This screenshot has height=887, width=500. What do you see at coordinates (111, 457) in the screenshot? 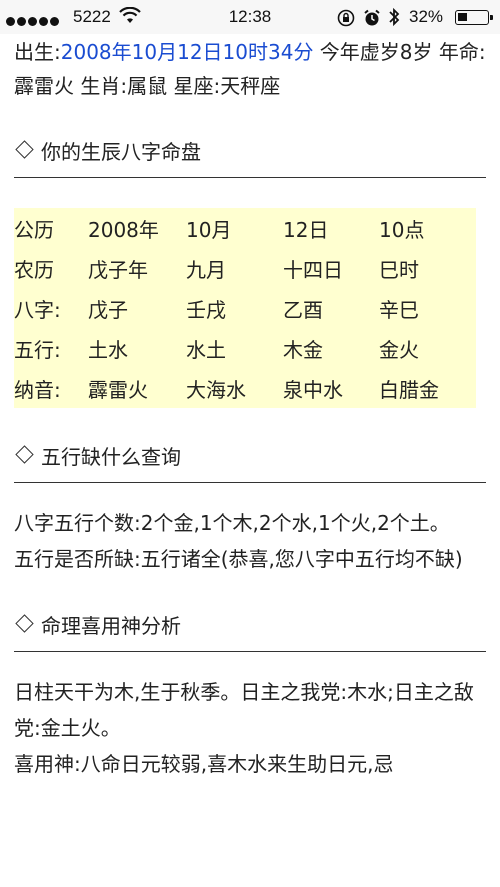
I see `wuxing-section-title: 五行缺什么查询` at bounding box center [111, 457].